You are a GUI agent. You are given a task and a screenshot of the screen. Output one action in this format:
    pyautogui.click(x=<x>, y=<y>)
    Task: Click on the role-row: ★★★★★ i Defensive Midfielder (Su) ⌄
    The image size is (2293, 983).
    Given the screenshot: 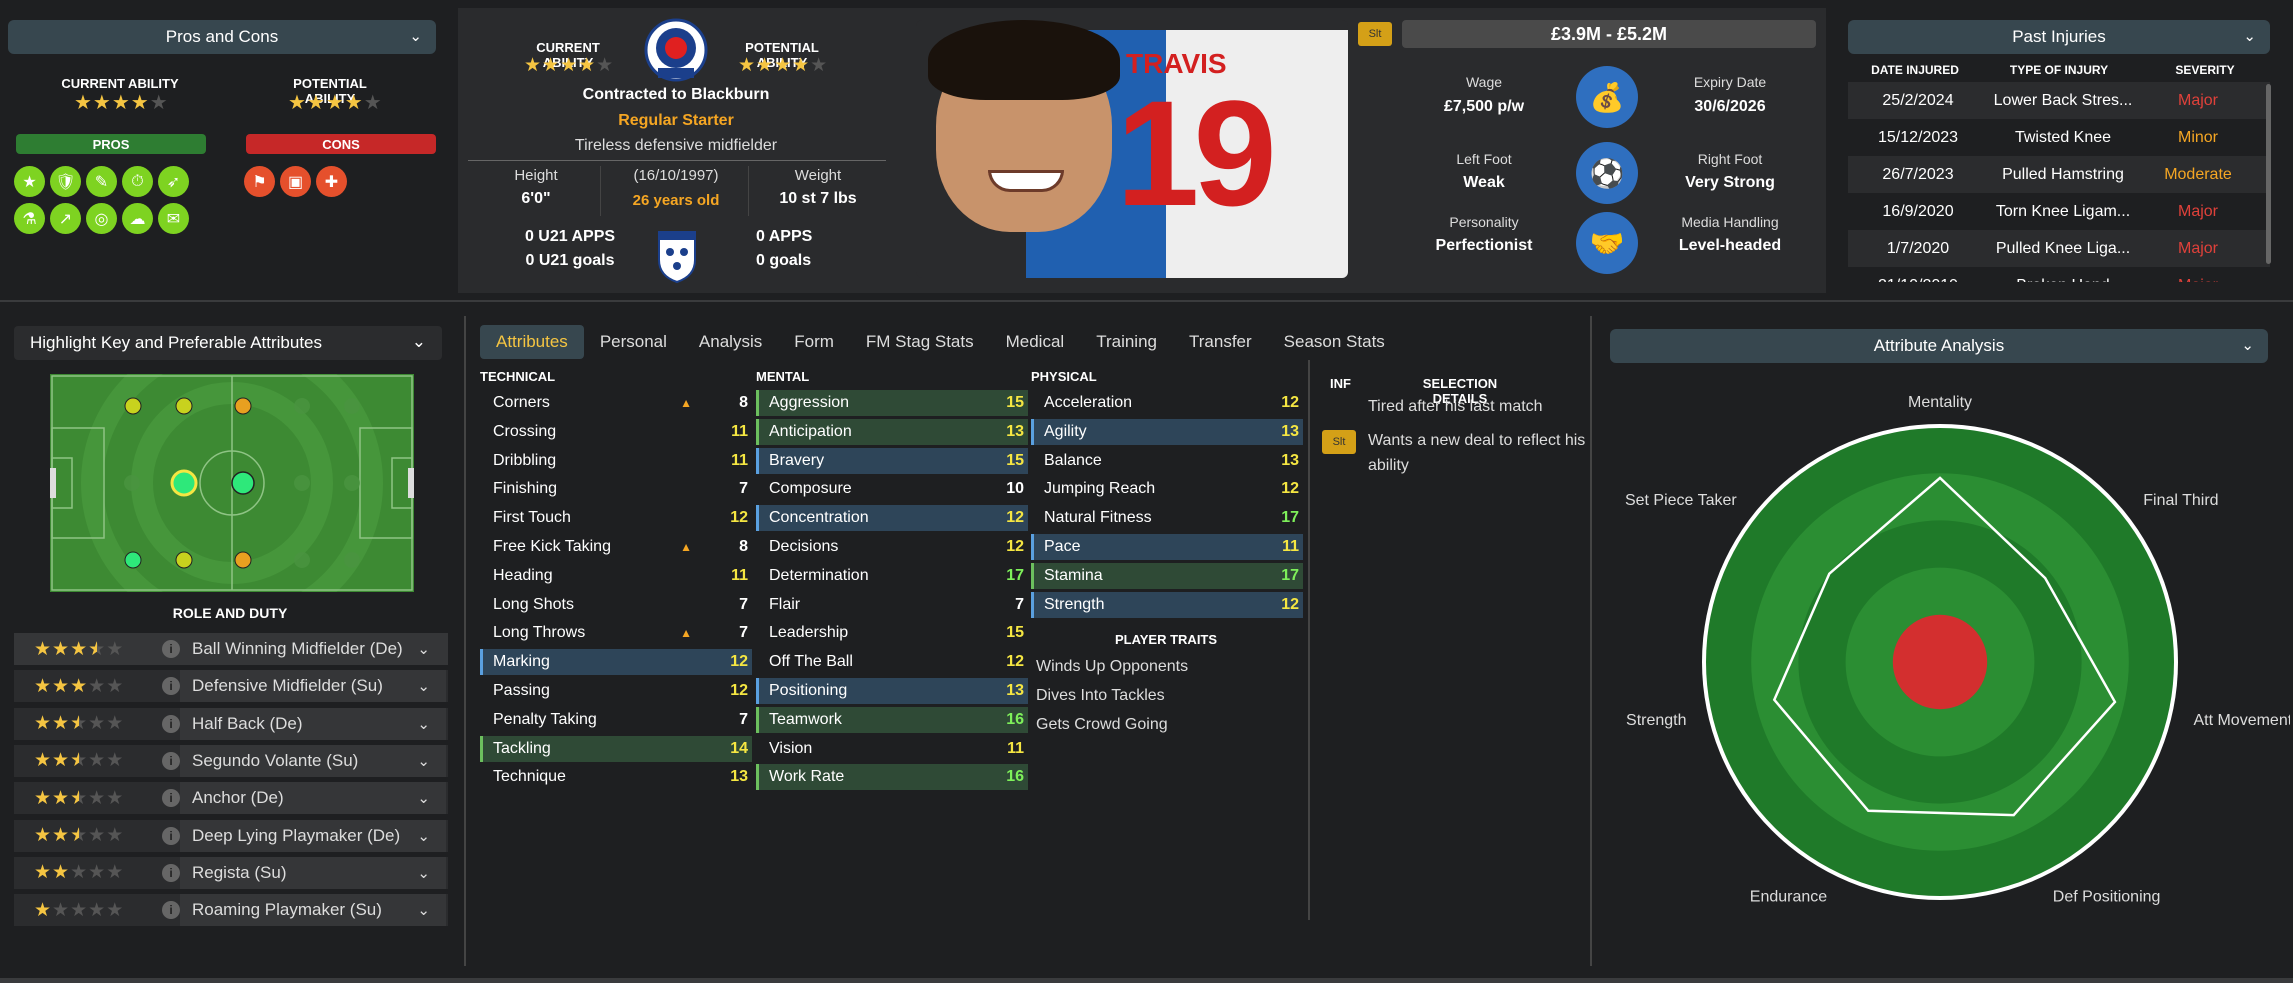 What is the action you would take?
    pyautogui.click(x=231, y=686)
    